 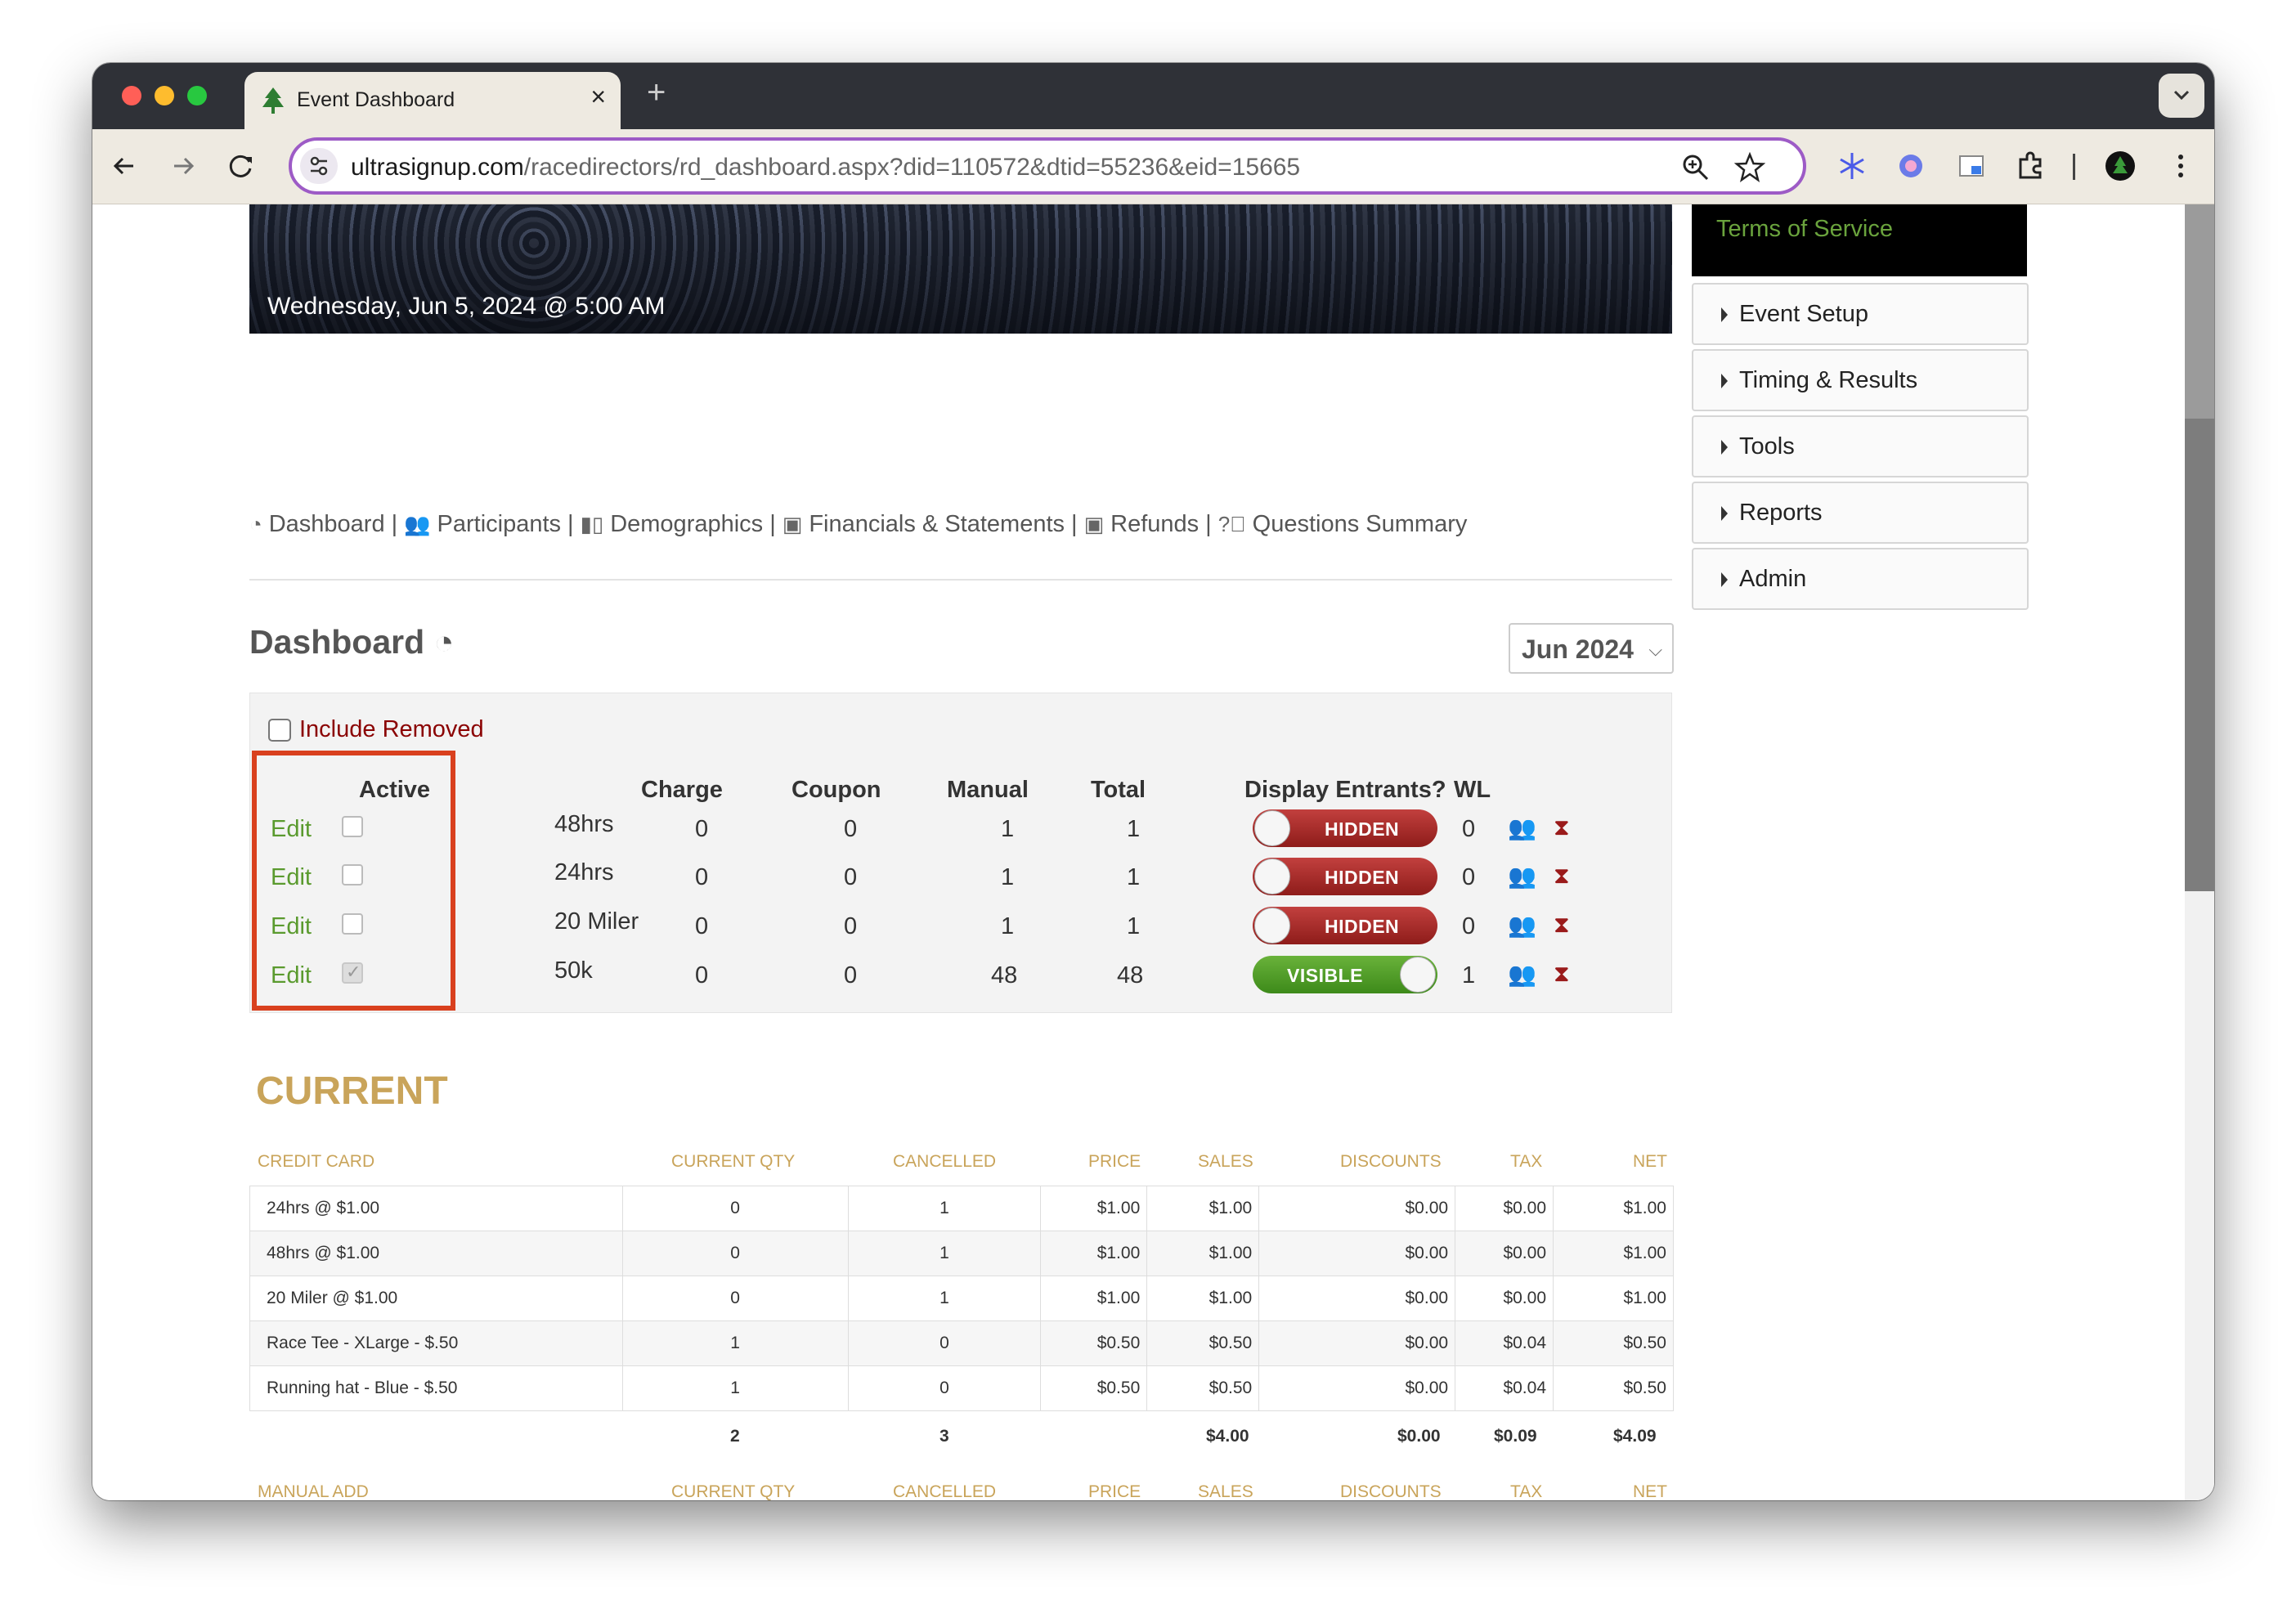 What do you see at coordinates (1650, 1491) in the screenshot?
I see `col-header: NET` at bounding box center [1650, 1491].